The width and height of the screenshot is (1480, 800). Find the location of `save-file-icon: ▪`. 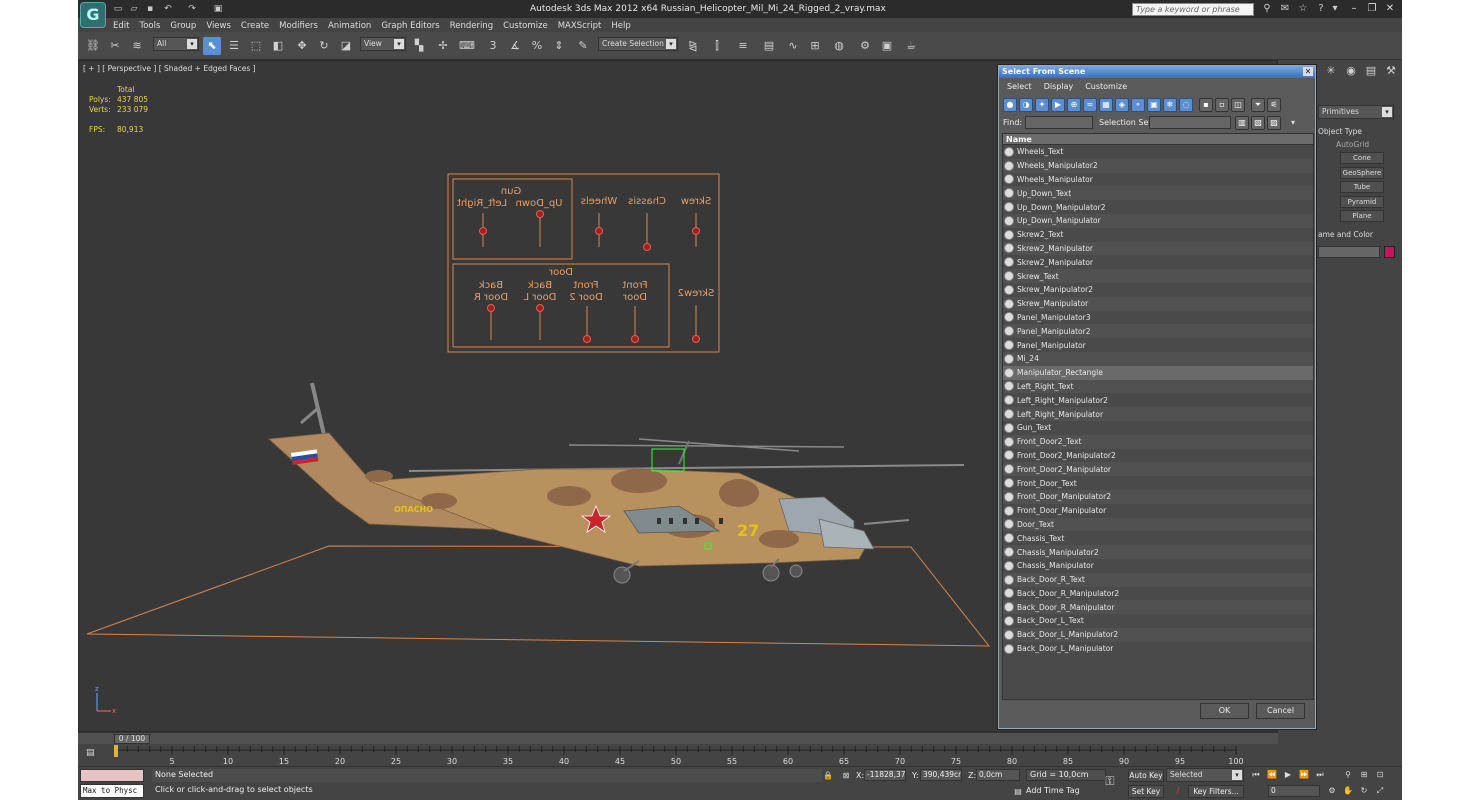

save-file-icon: ▪ is located at coordinates (150, 9).